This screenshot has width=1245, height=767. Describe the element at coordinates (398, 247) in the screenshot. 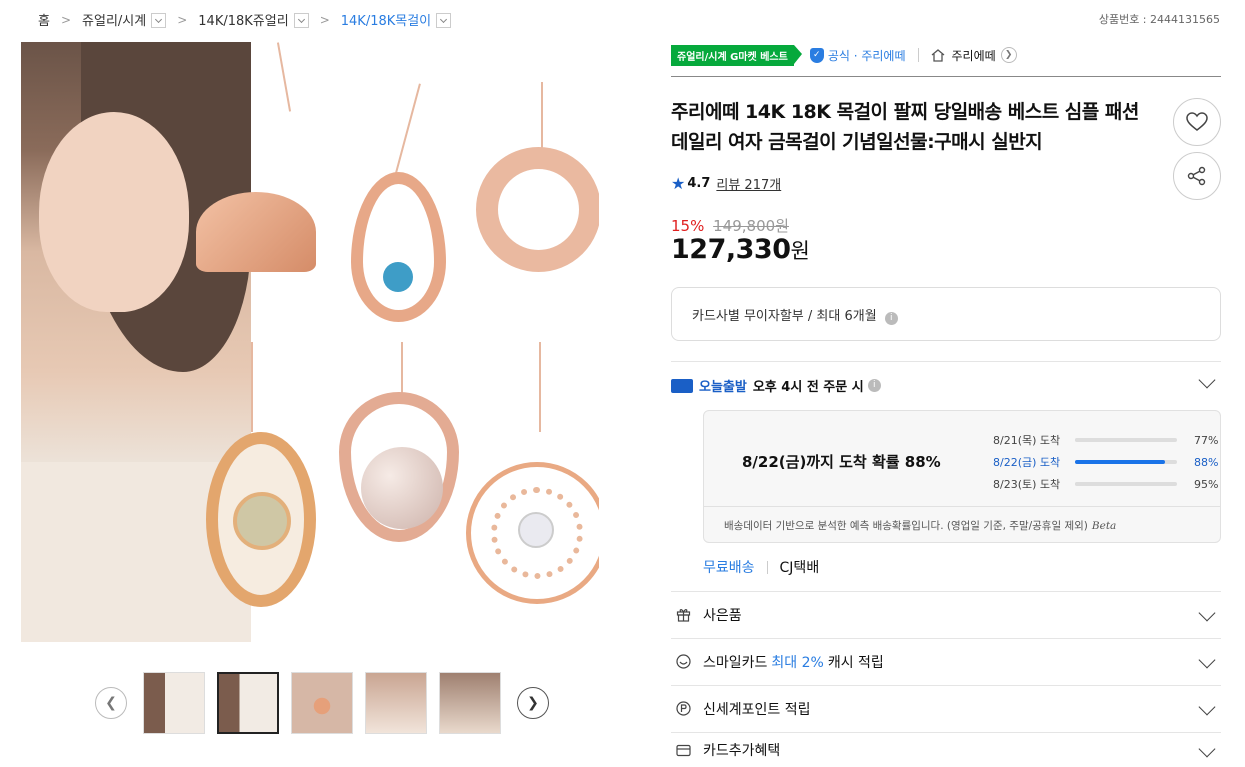

I see `teardrop-pendant` at that location.